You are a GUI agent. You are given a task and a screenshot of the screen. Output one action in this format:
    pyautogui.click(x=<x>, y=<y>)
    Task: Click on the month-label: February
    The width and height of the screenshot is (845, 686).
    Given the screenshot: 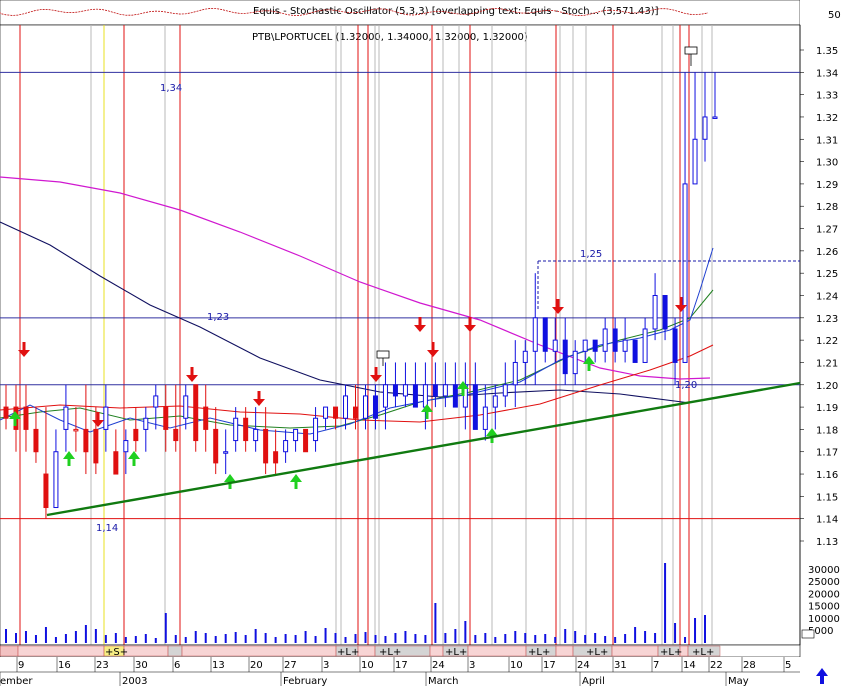 What is the action you would take?
    pyautogui.click(x=305, y=681)
    